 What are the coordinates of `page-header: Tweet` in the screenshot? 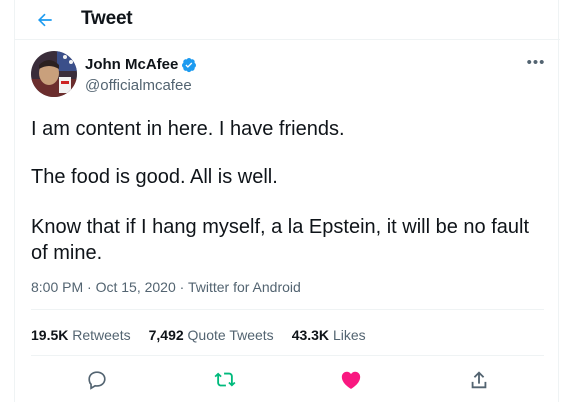 It's located at (287, 20).